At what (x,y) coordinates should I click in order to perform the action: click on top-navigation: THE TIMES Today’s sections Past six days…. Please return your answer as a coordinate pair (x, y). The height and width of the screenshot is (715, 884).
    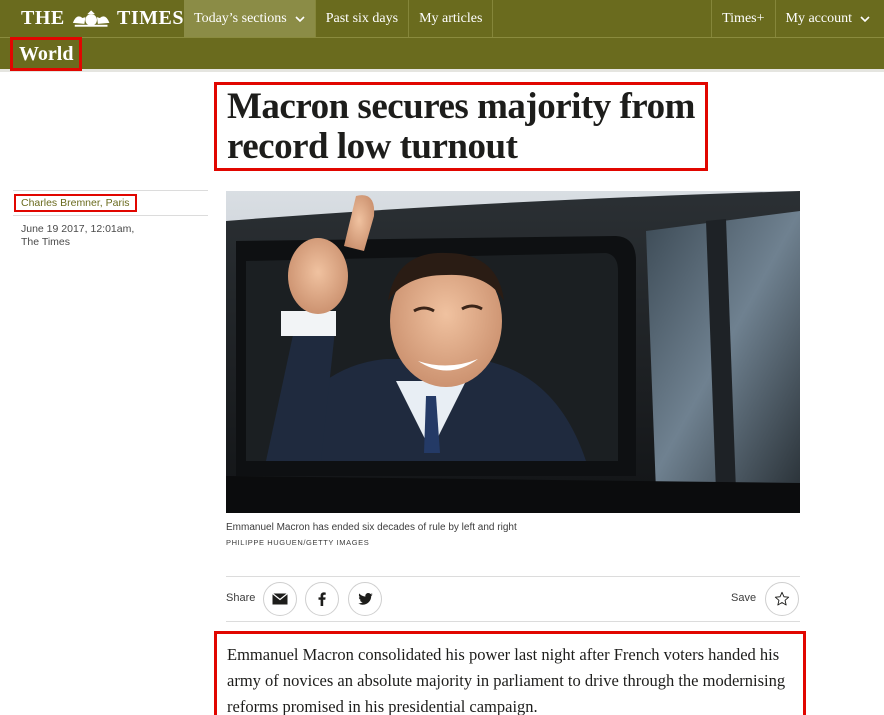
    Looking at the image, I should click on (442, 19).